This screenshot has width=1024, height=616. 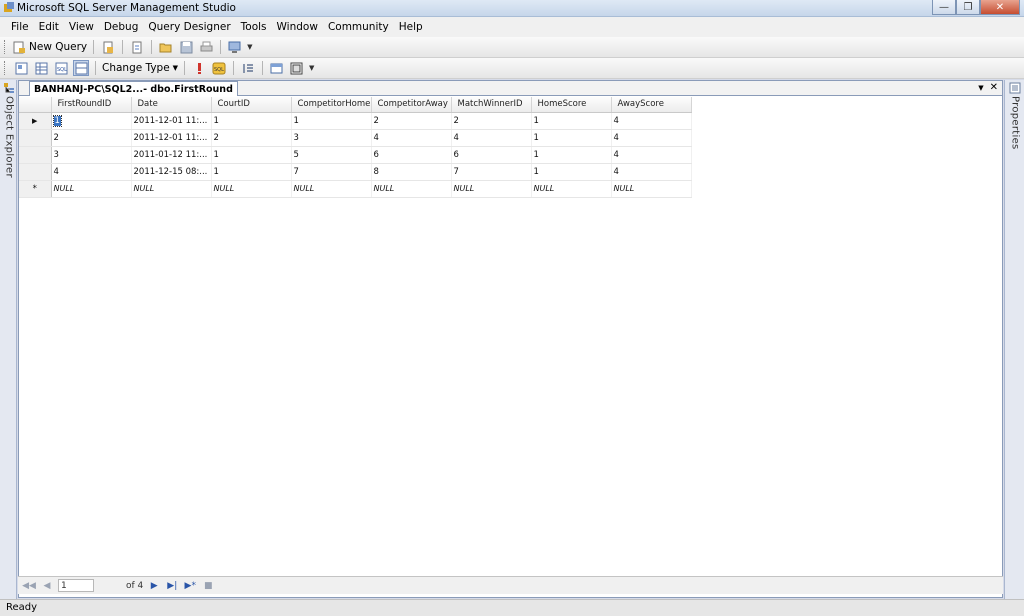 I want to click on document-tab: BANHANJ-PC\SQL2...- dbo.FirstRound, so click(x=133, y=88).